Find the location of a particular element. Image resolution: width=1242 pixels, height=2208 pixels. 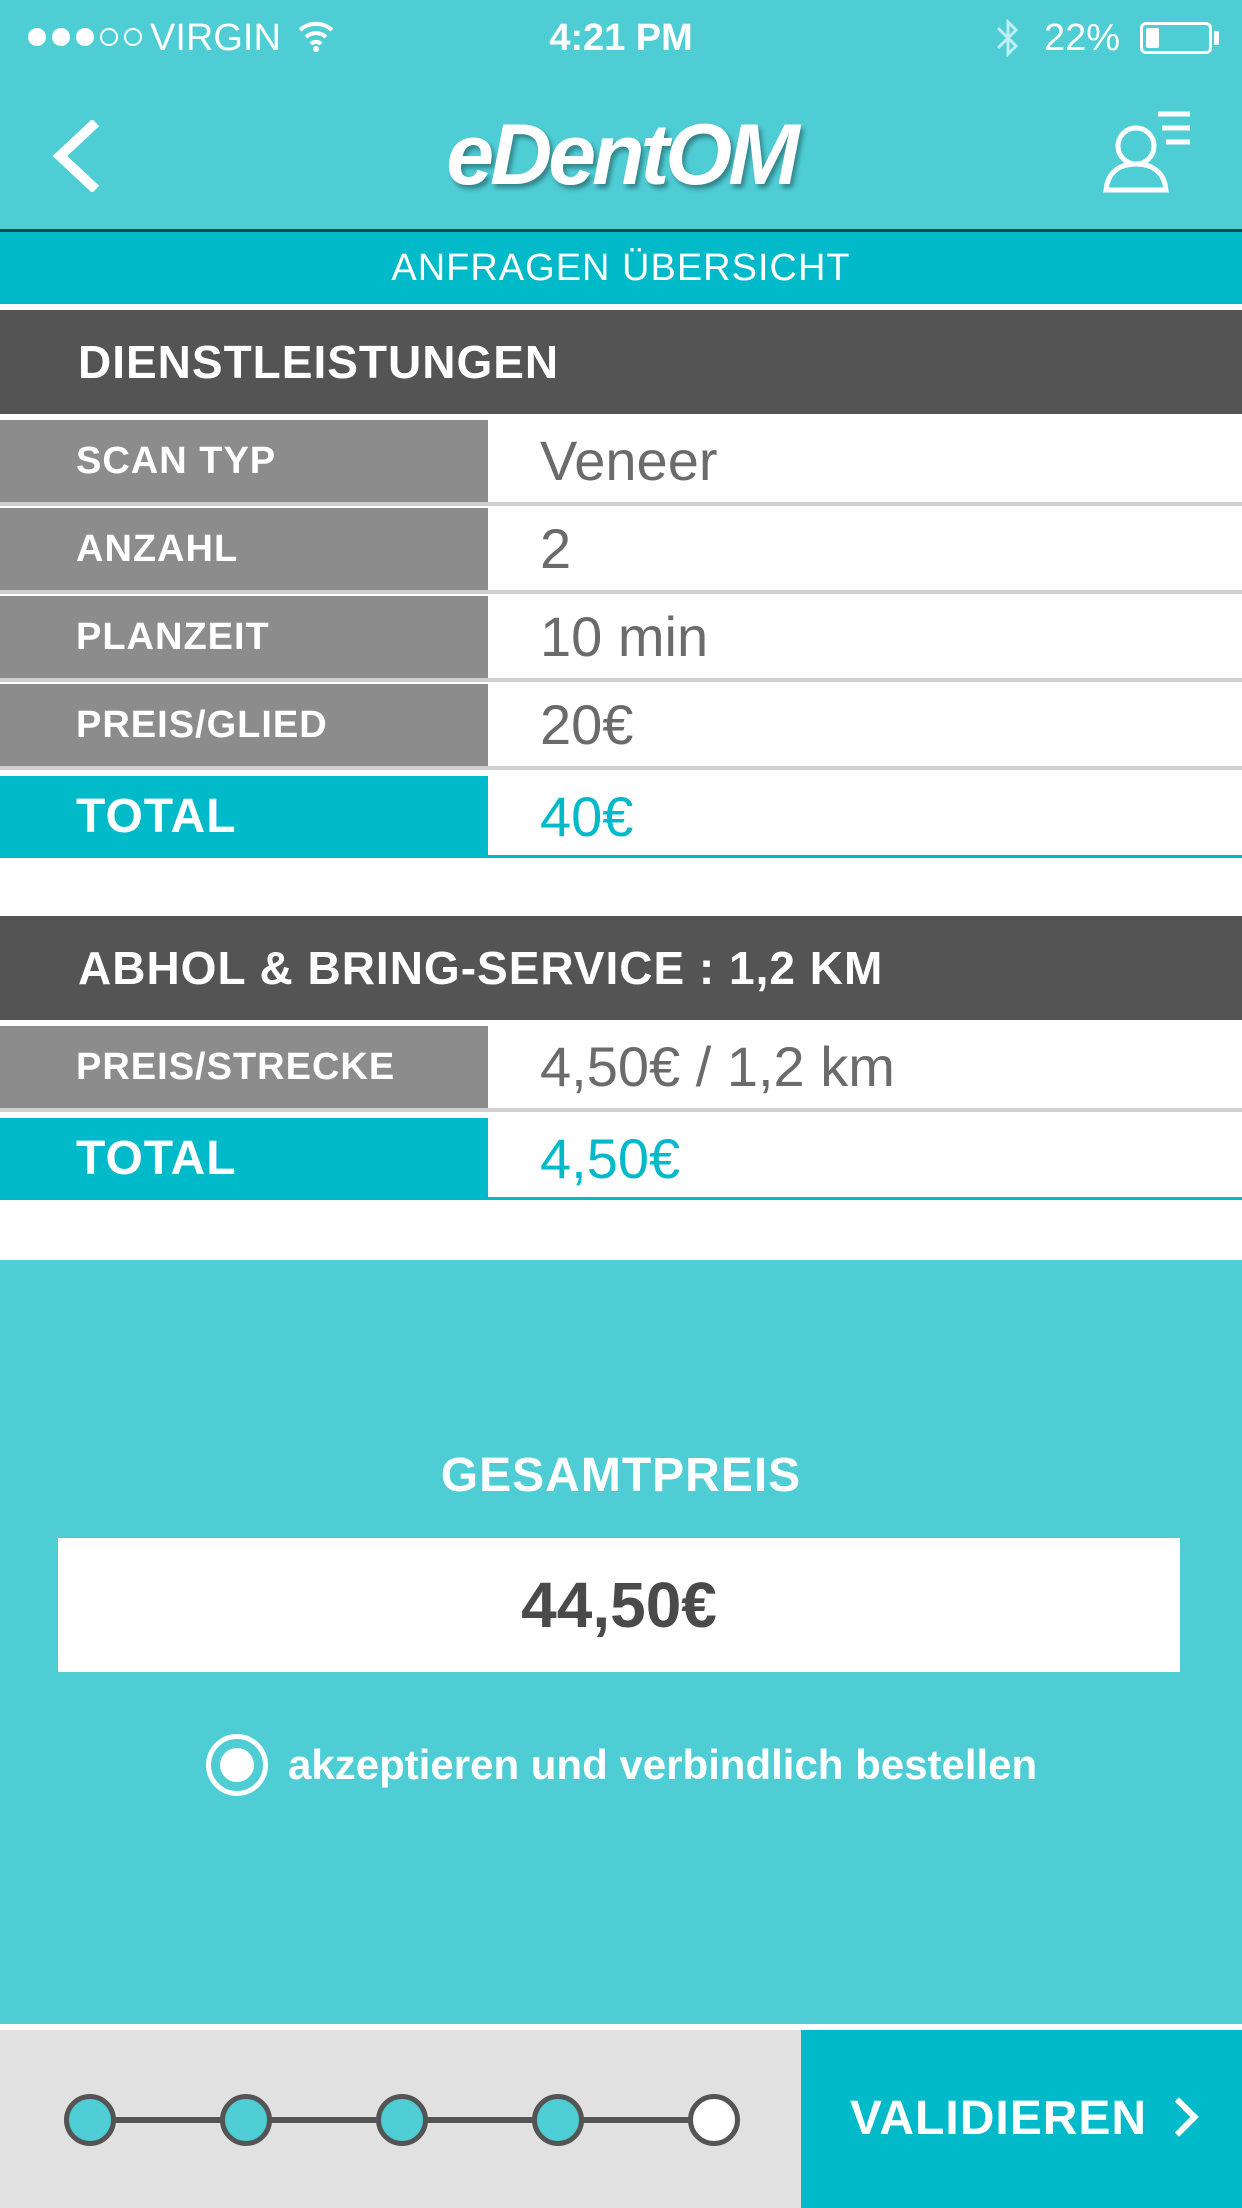

total-price-value: 44,50€ is located at coordinates (619, 1605).